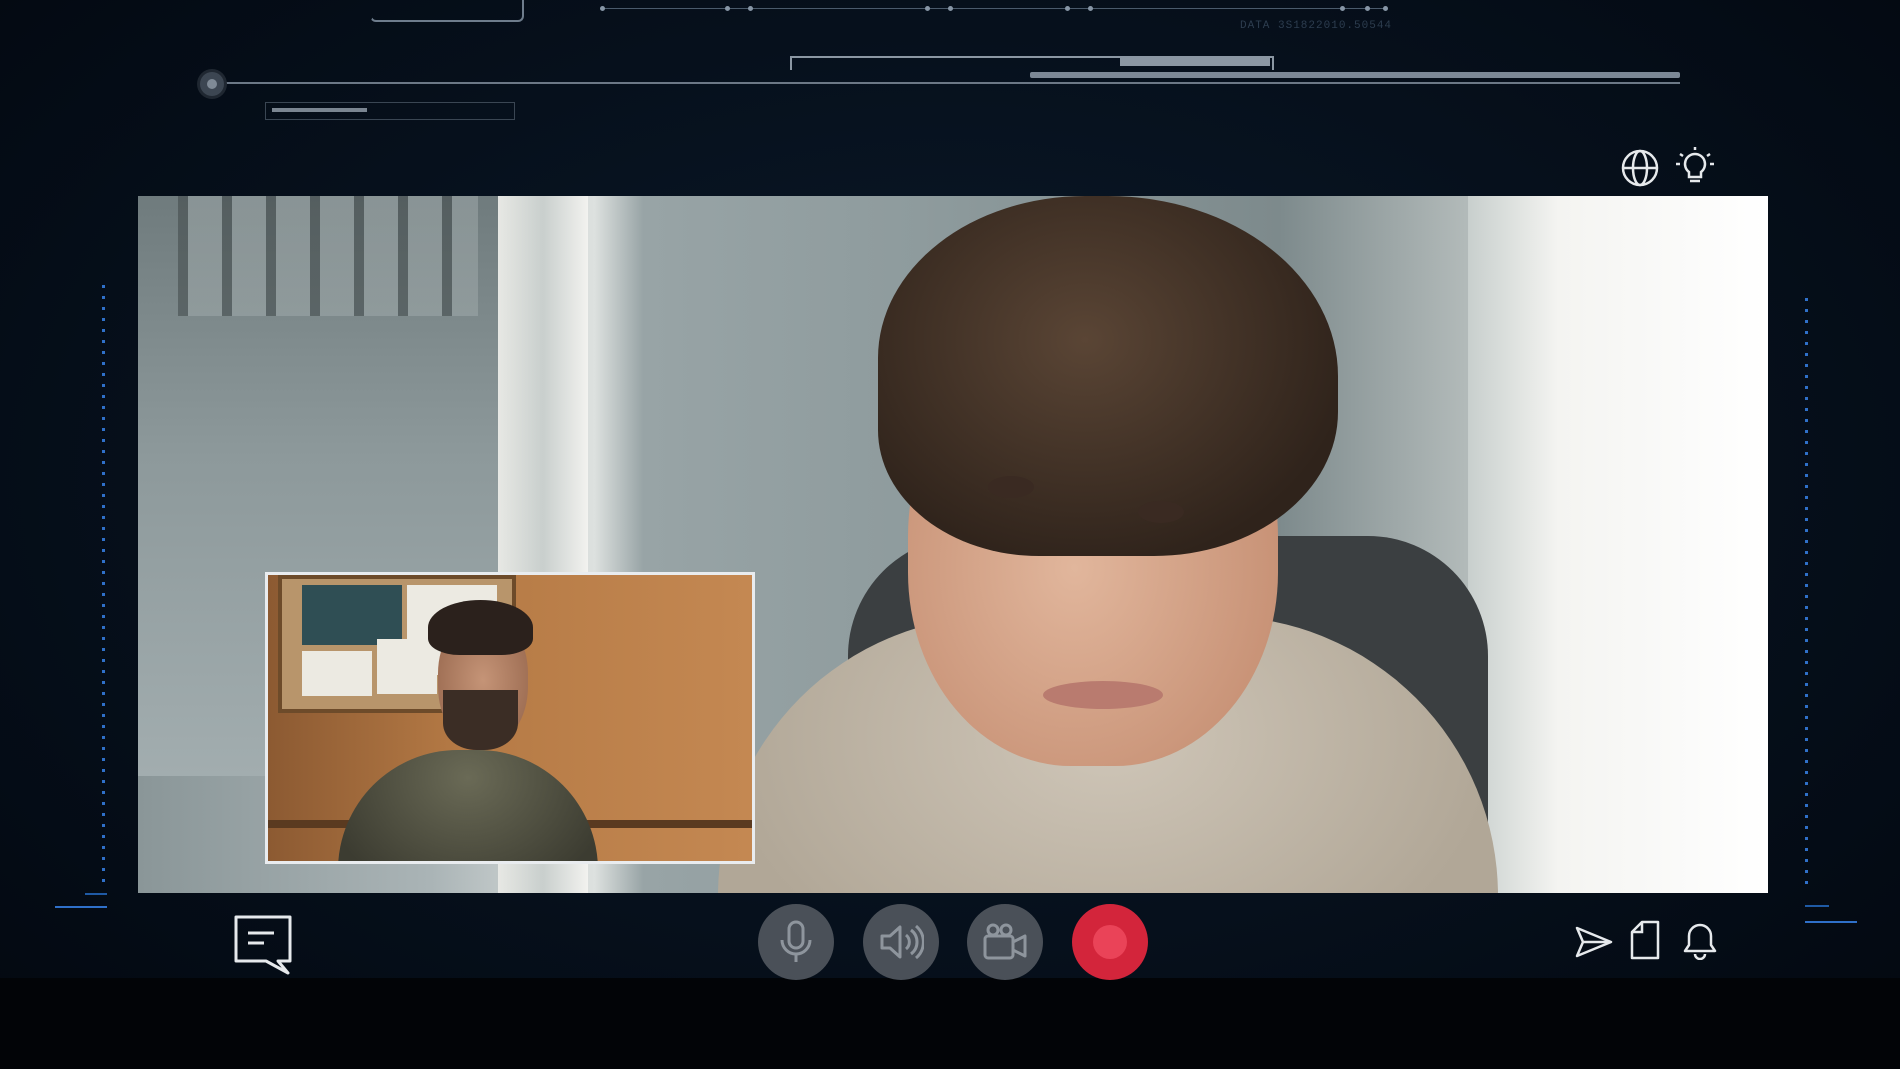 This screenshot has width=1900, height=1069. What do you see at coordinates (1316, 26) in the screenshot?
I see `hud-data-readout: DATA 3S1822010.50544` at bounding box center [1316, 26].